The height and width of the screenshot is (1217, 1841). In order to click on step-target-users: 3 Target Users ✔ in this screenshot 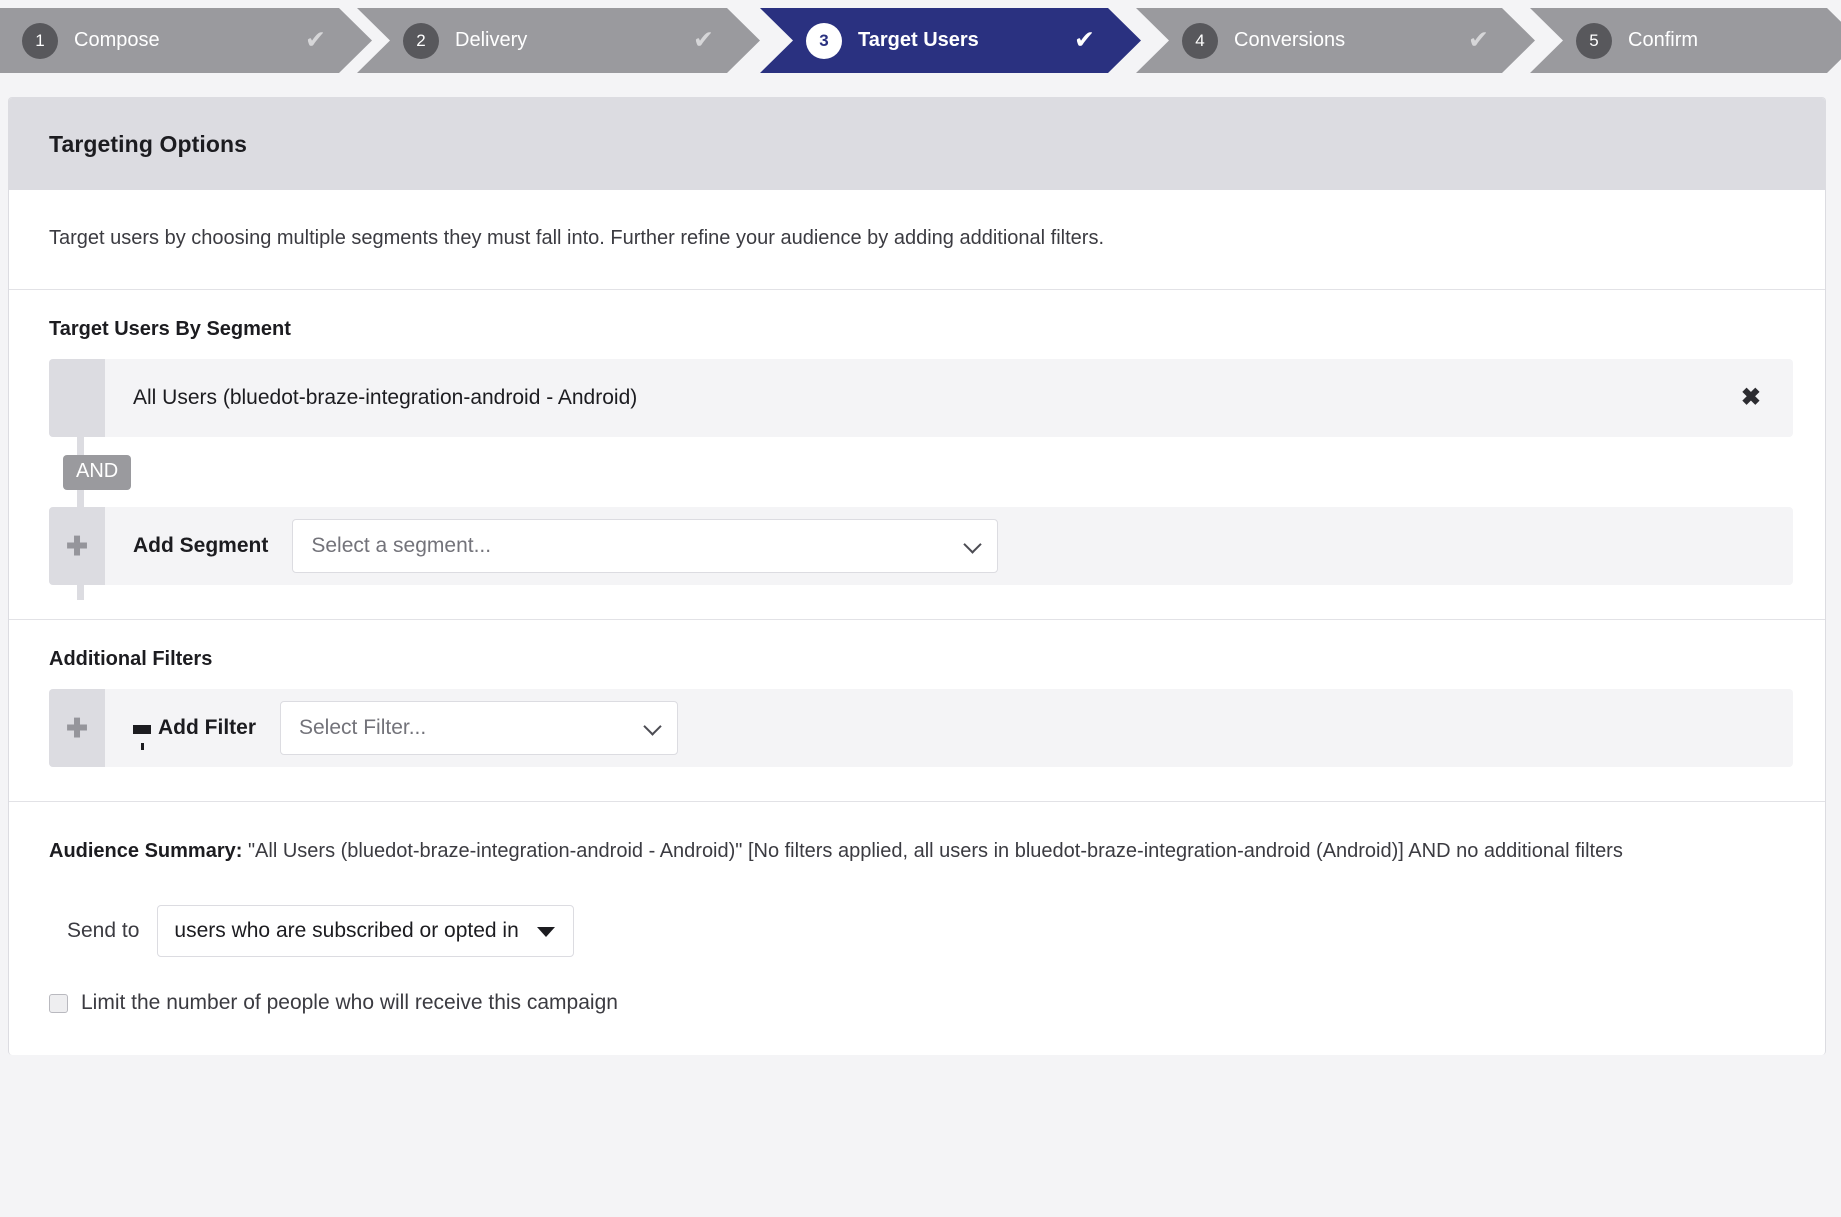, I will do `click(950, 40)`.